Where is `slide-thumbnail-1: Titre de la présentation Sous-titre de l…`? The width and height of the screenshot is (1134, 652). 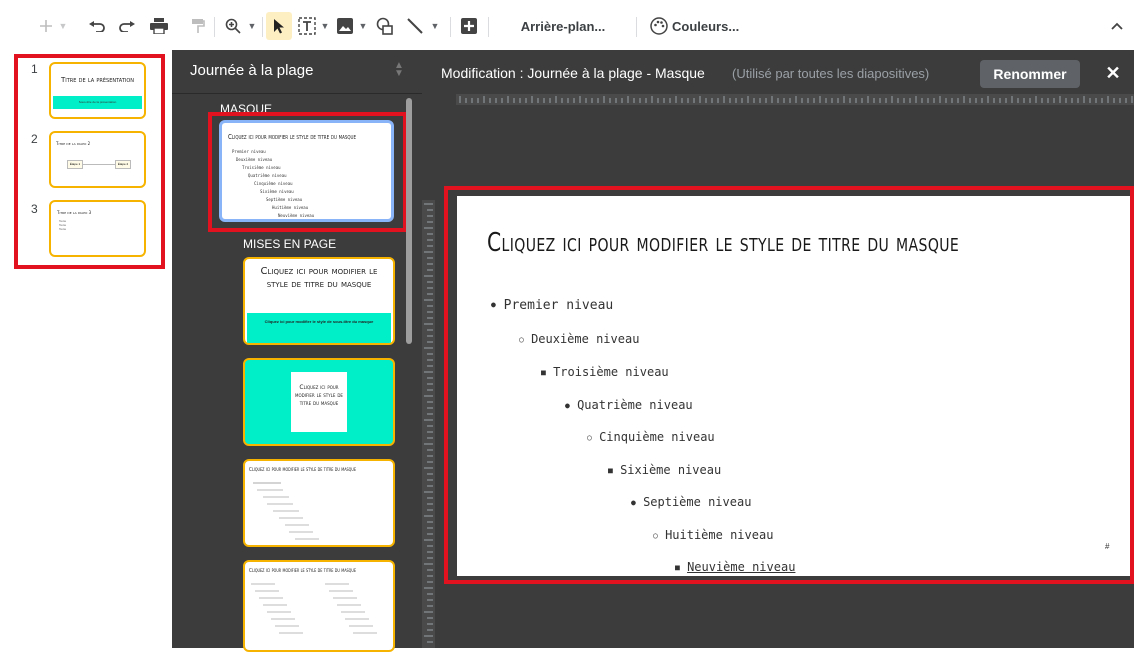
slide-thumbnail-1: Titre de la présentation Sous-titre de l… is located at coordinates (97, 90).